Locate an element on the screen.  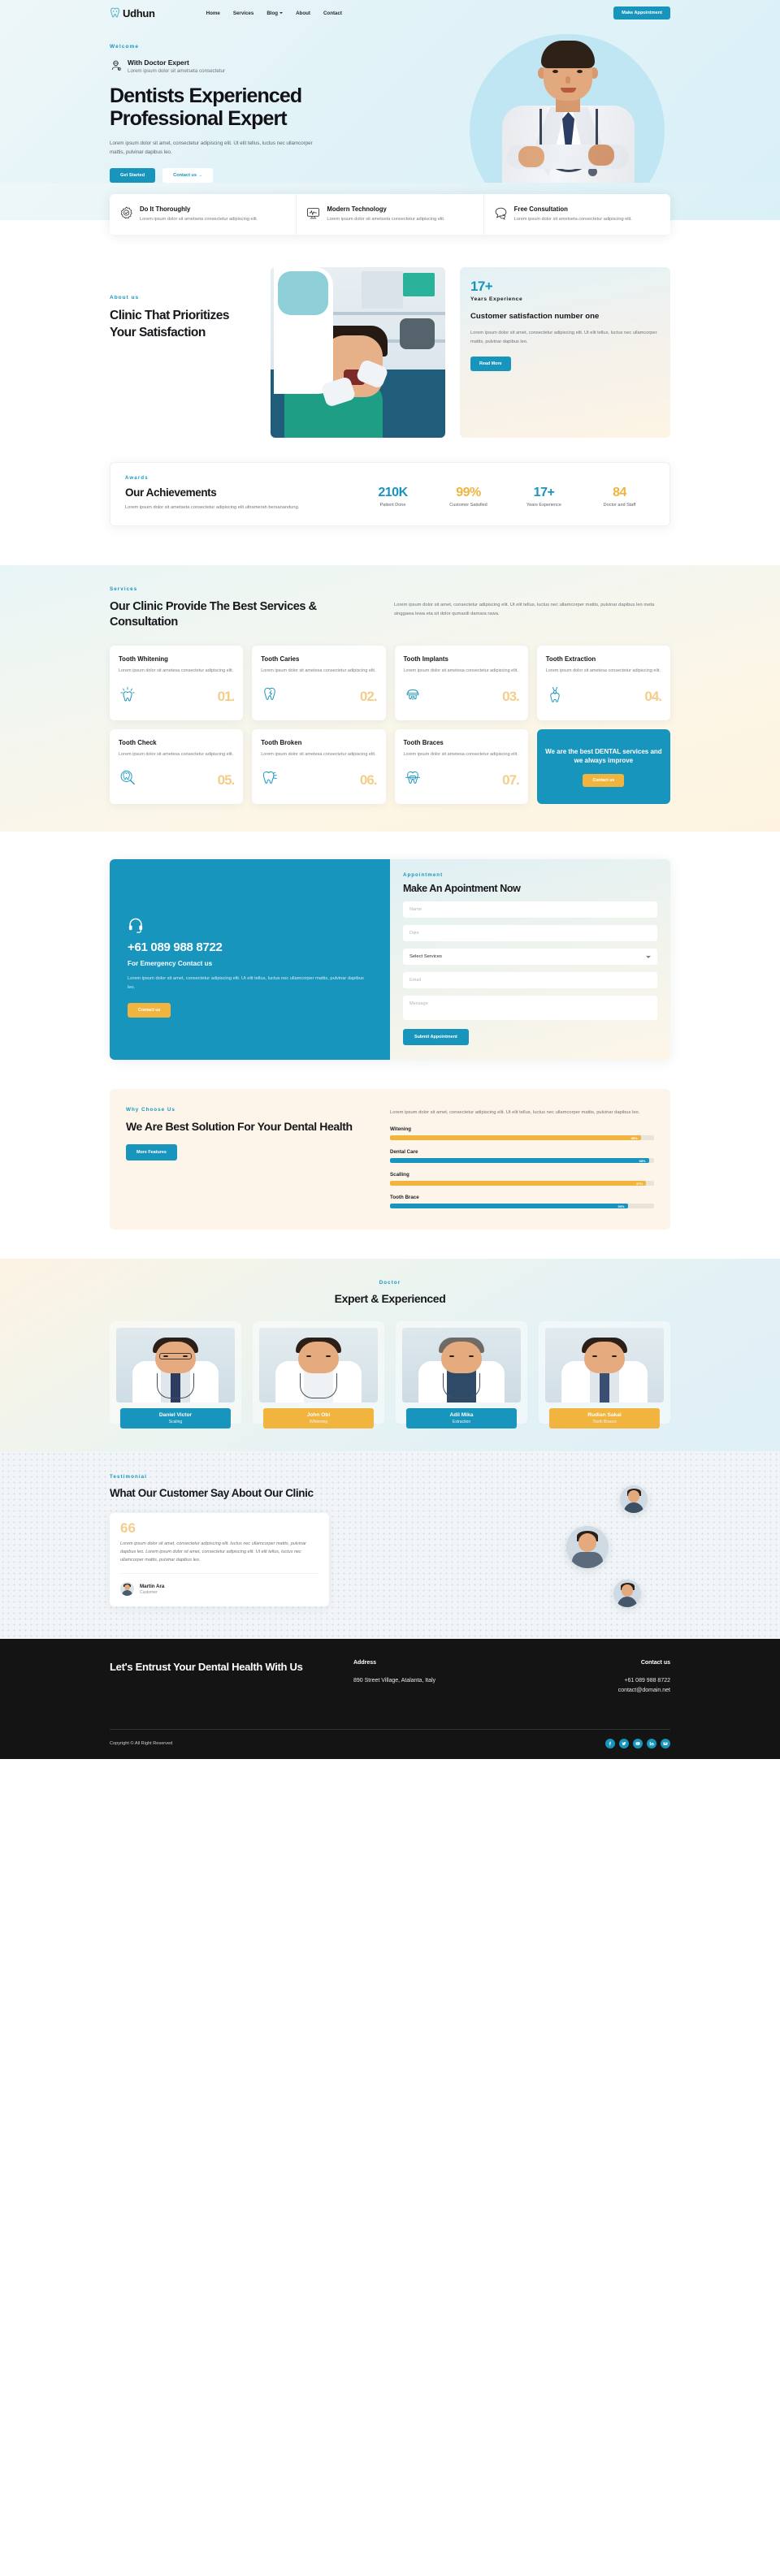
date-input is located at coordinates (530, 933).